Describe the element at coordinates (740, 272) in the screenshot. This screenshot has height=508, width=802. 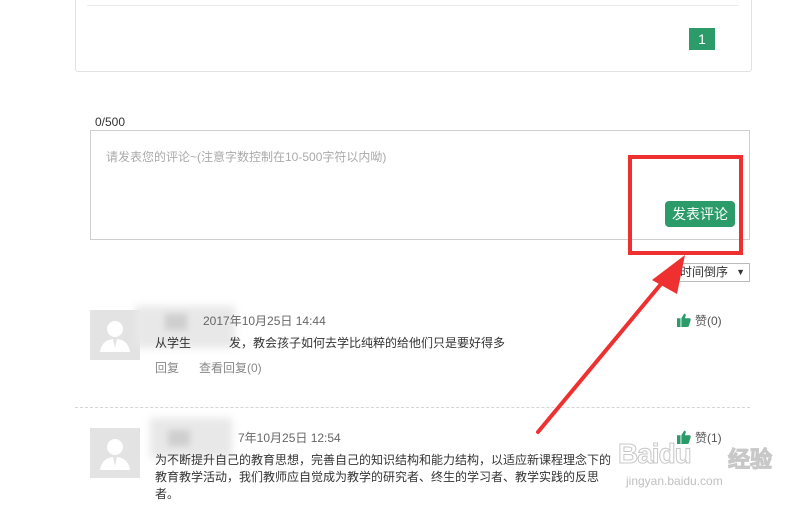
I see `dropdown-caret-icon: ▼` at that location.